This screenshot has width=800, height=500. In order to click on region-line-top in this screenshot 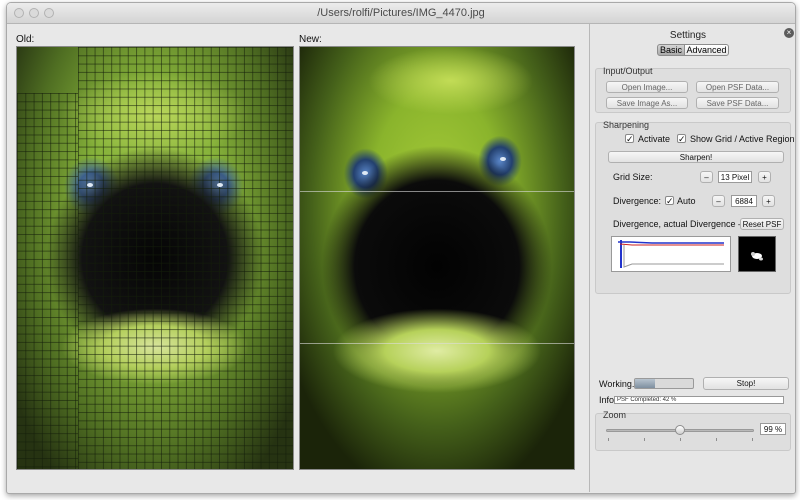, I will do `click(437, 191)`.